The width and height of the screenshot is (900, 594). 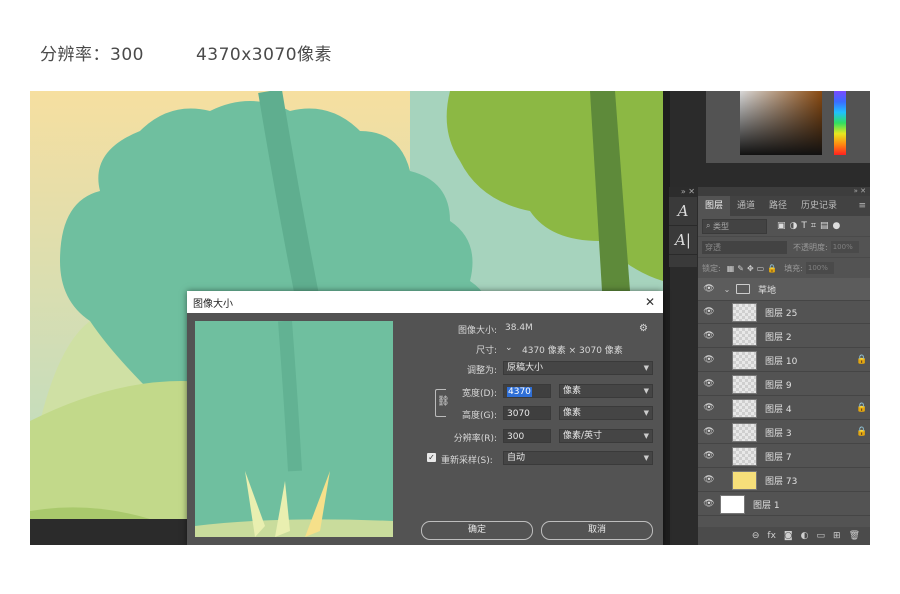 I want to click on color-picker-panel, so click(x=788, y=127).